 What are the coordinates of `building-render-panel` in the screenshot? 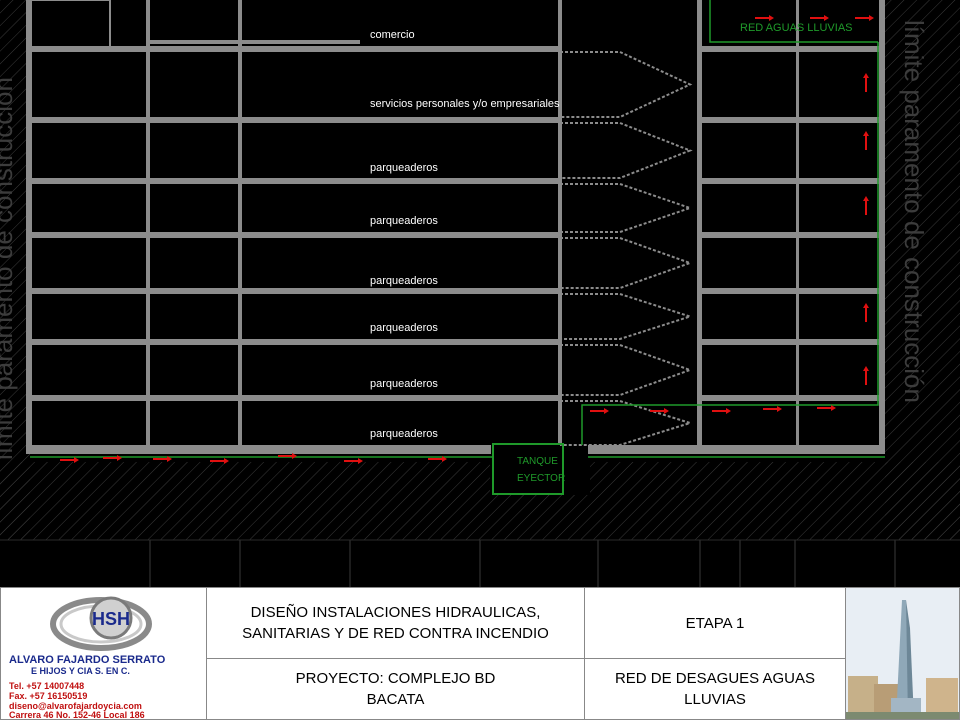 It's located at (902, 653).